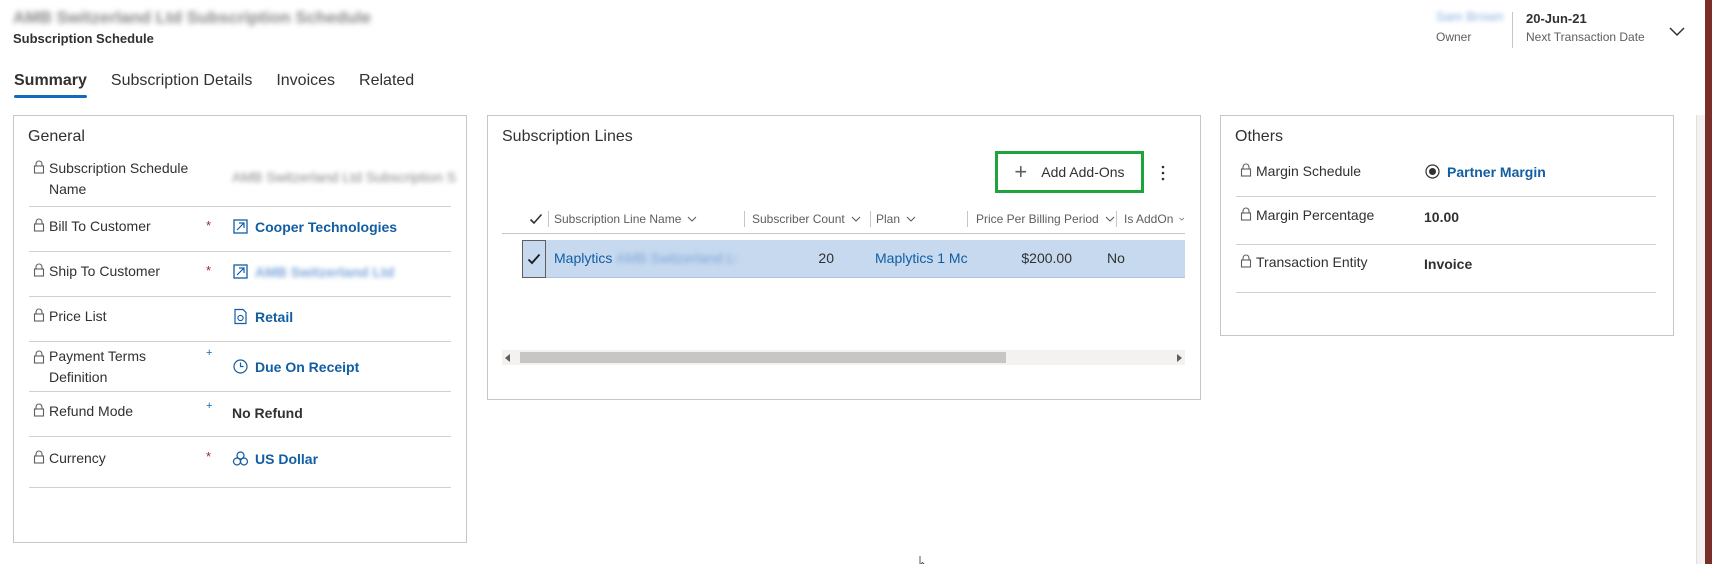 Image resolution: width=1712 pixels, height=564 pixels. What do you see at coordinates (888, 219) in the screenshot?
I see `column-label: Plan` at bounding box center [888, 219].